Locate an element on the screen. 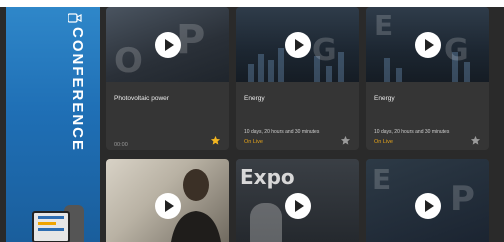 The height and width of the screenshot is (242, 504). video-thumbnail: P O is located at coordinates (167, 44).